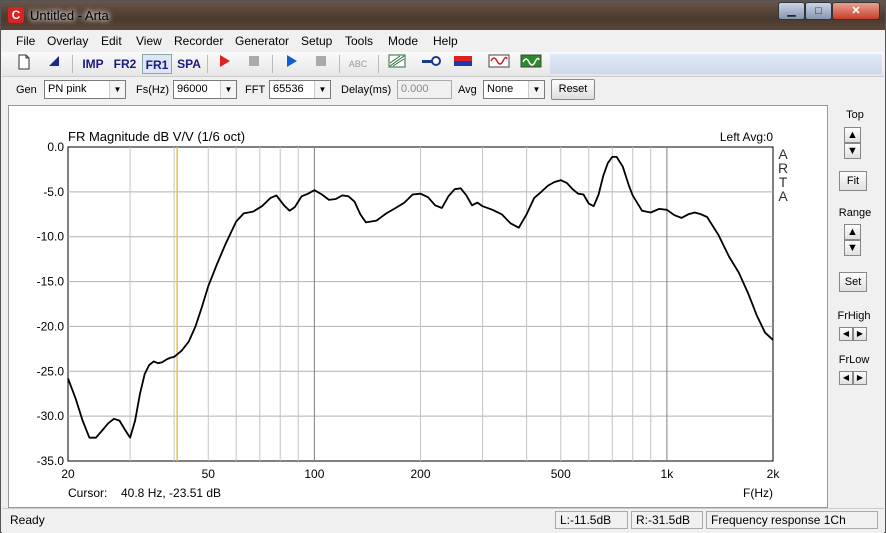 The height and width of the screenshot is (533, 886). What do you see at coordinates (860, 334) in the screenshot?
I see `frhigh-right-button: ▶` at bounding box center [860, 334].